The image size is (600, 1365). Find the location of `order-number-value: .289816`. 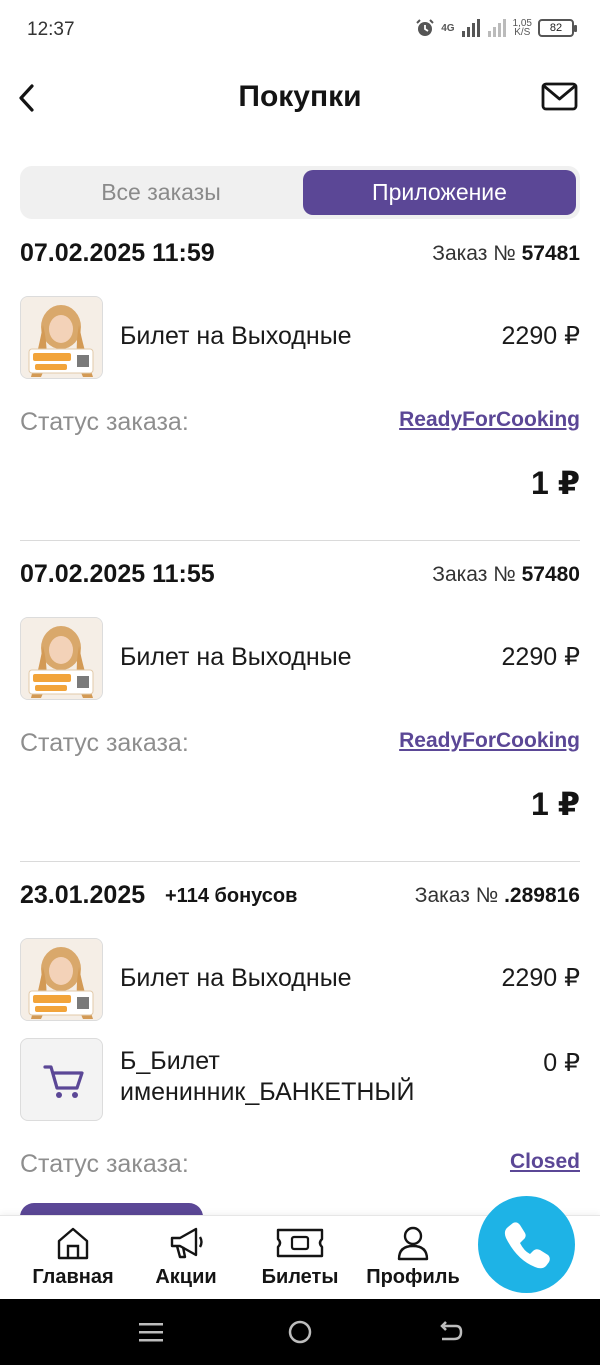

order-number-value: .289816 is located at coordinates (542, 895).